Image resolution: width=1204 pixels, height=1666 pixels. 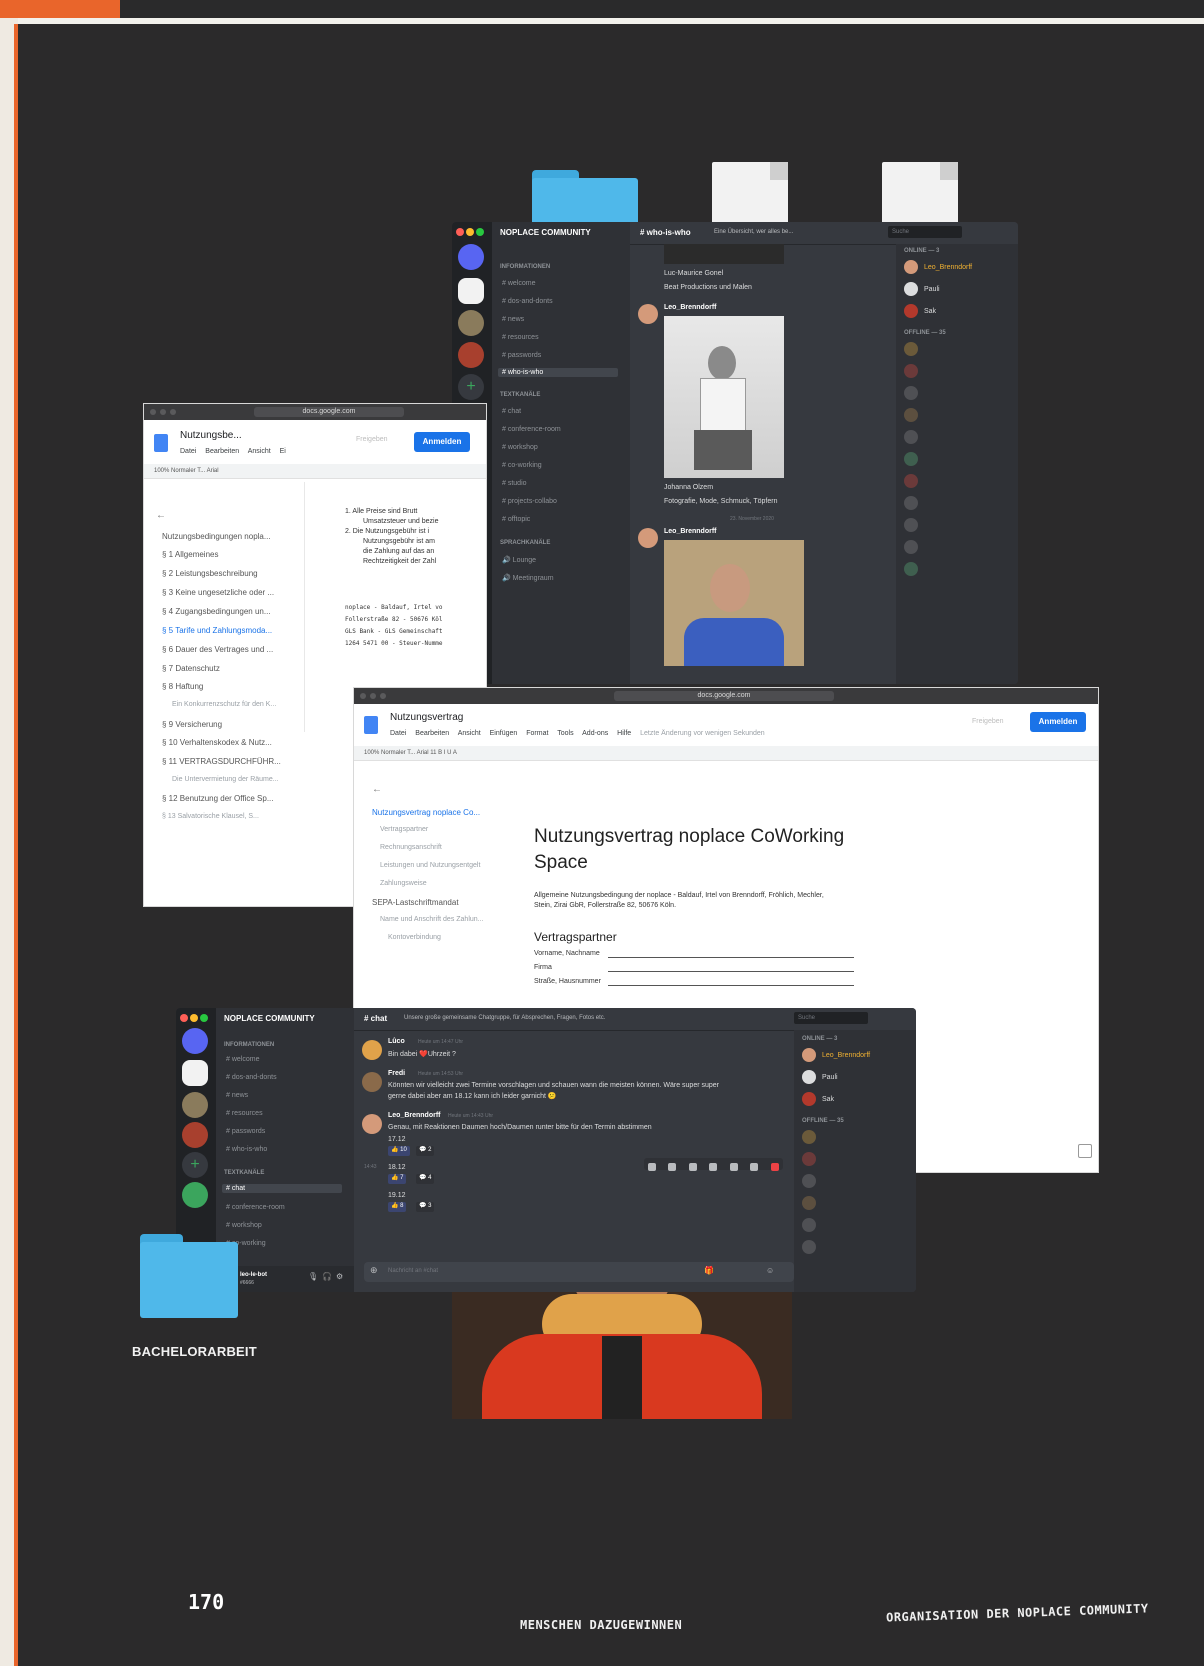 What do you see at coordinates (694, 983) in the screenshot?
I see `form-field: Straße, Hausnummer` at bounding box center [694, 983].